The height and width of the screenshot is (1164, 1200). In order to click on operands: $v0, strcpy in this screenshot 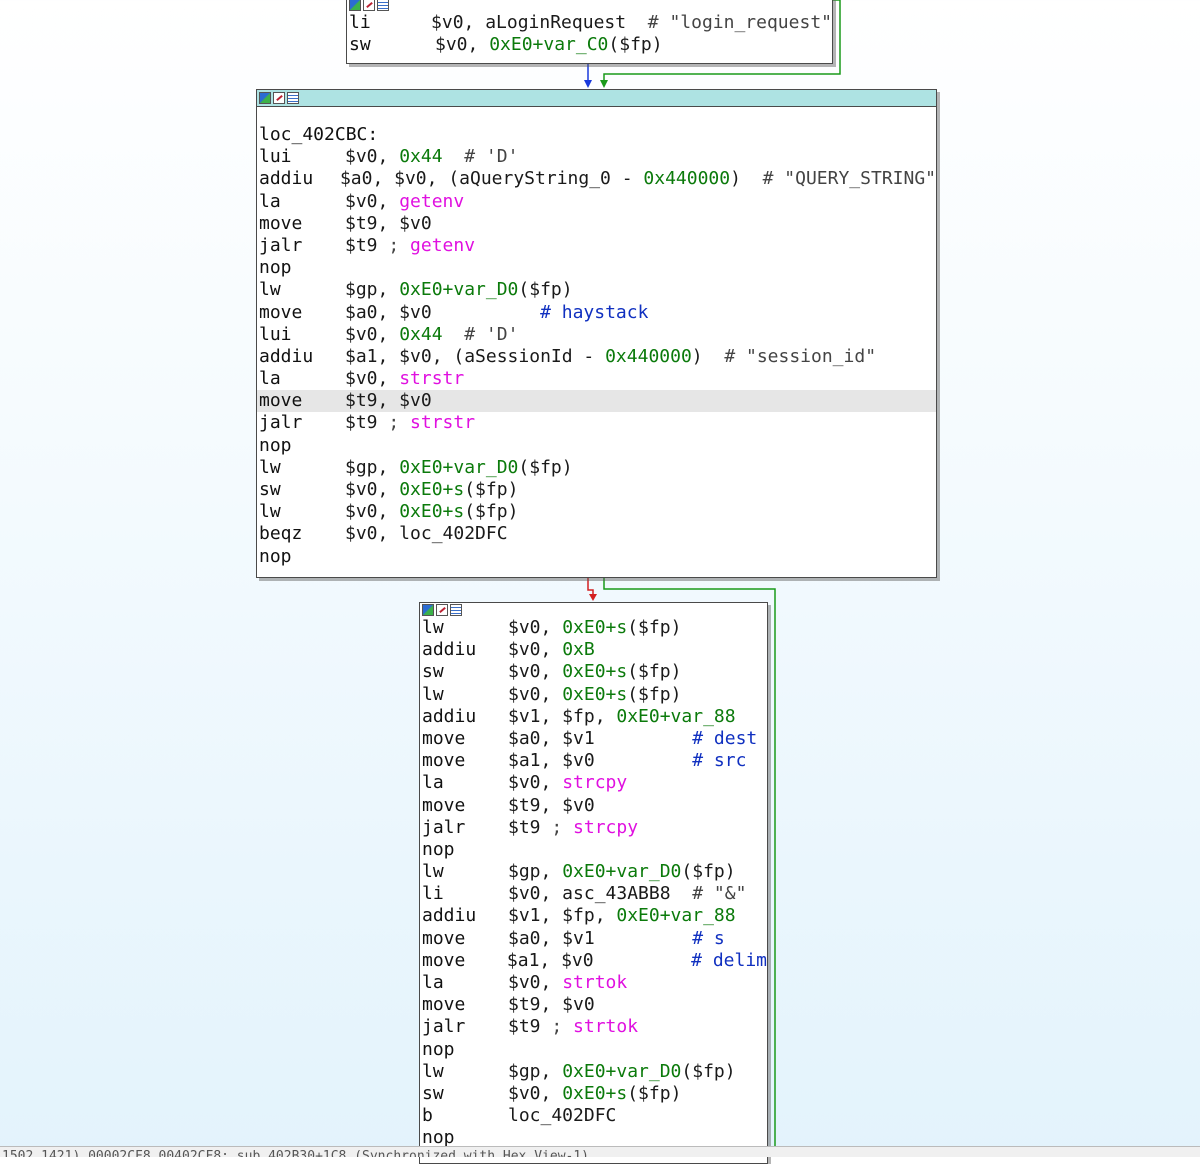, I will do `click(567, 783)`.